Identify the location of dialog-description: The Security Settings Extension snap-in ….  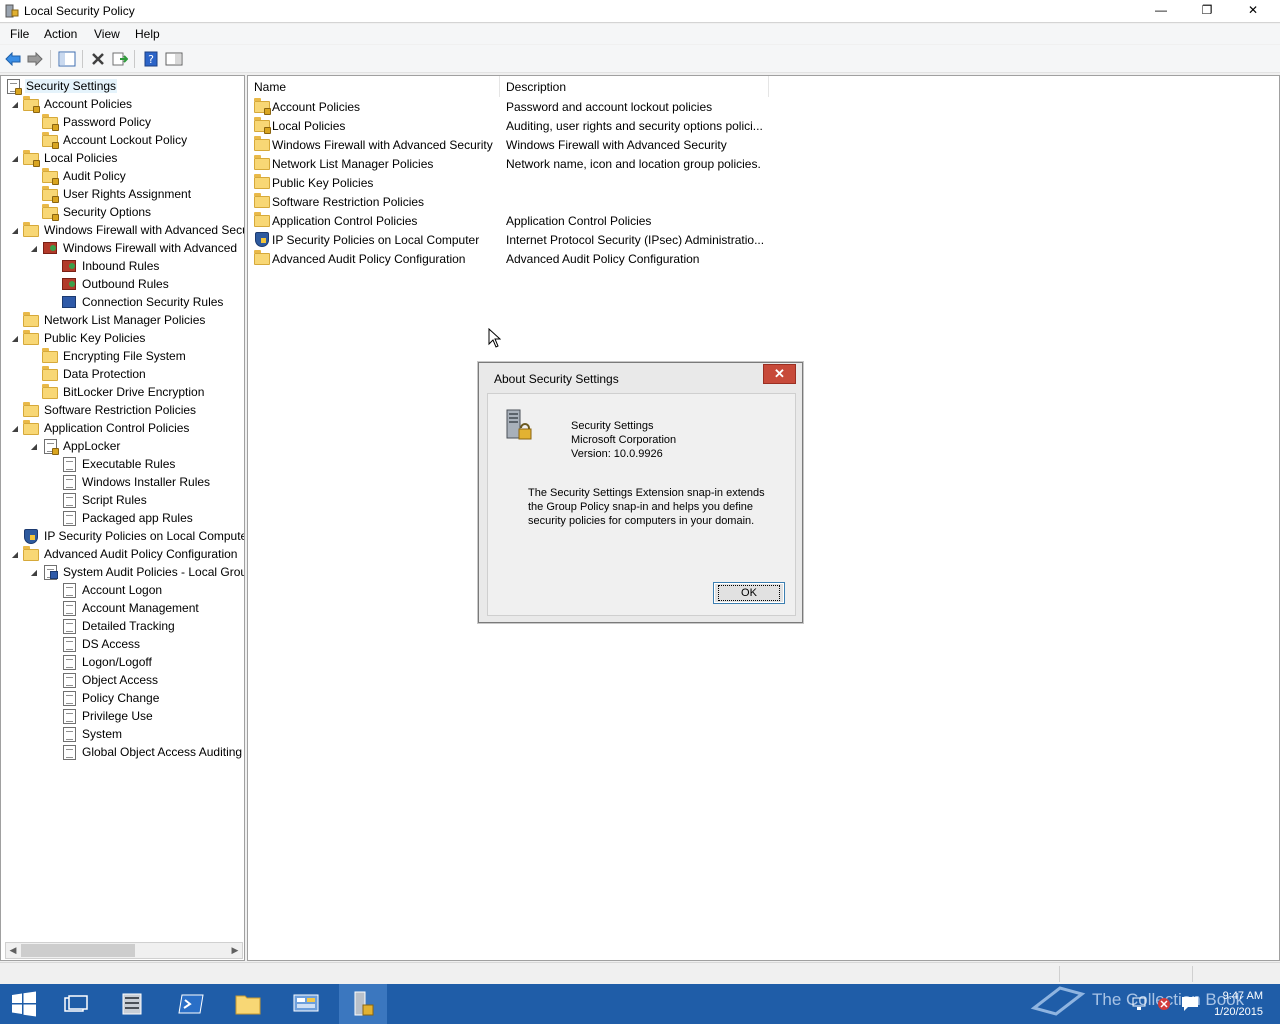
(646, 507).